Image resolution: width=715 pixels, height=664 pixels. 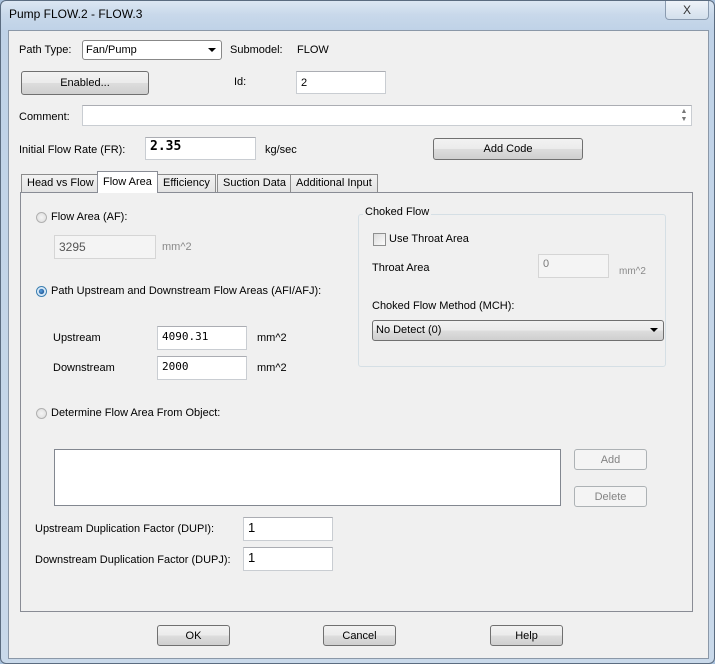 What do you see at coordinates (272, 368) in the screenshot?
I see `downstream-unit: mm^2` at bounding box center [272, 368].